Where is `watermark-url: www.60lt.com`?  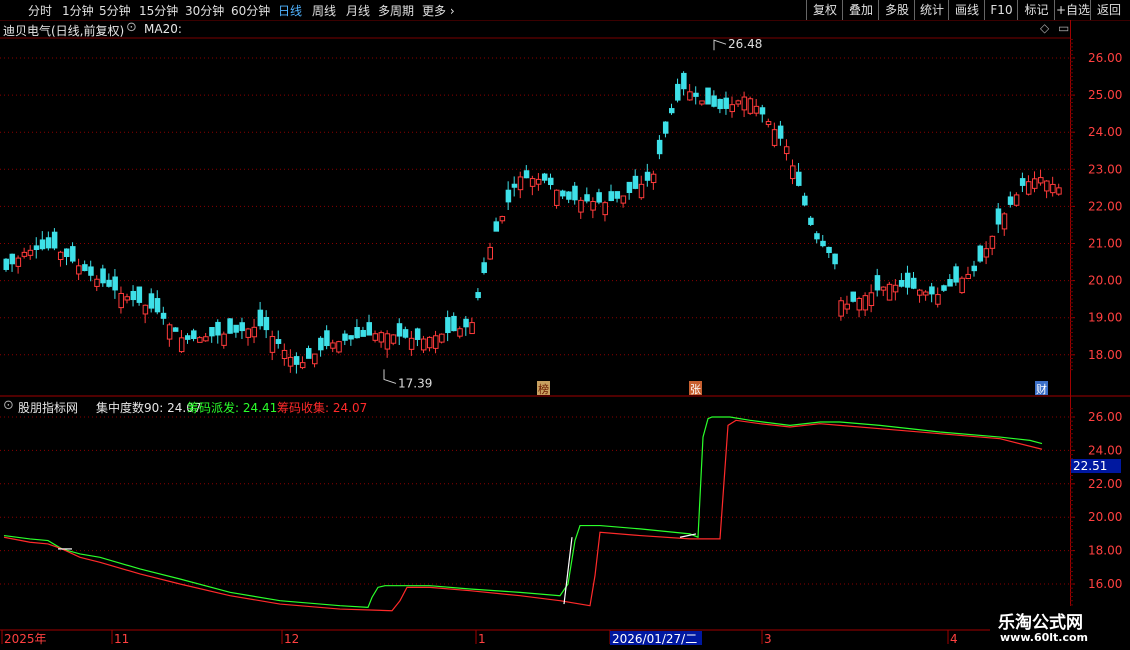 watermark-url: www.60lt.com is located at coordinates (1044, 637).